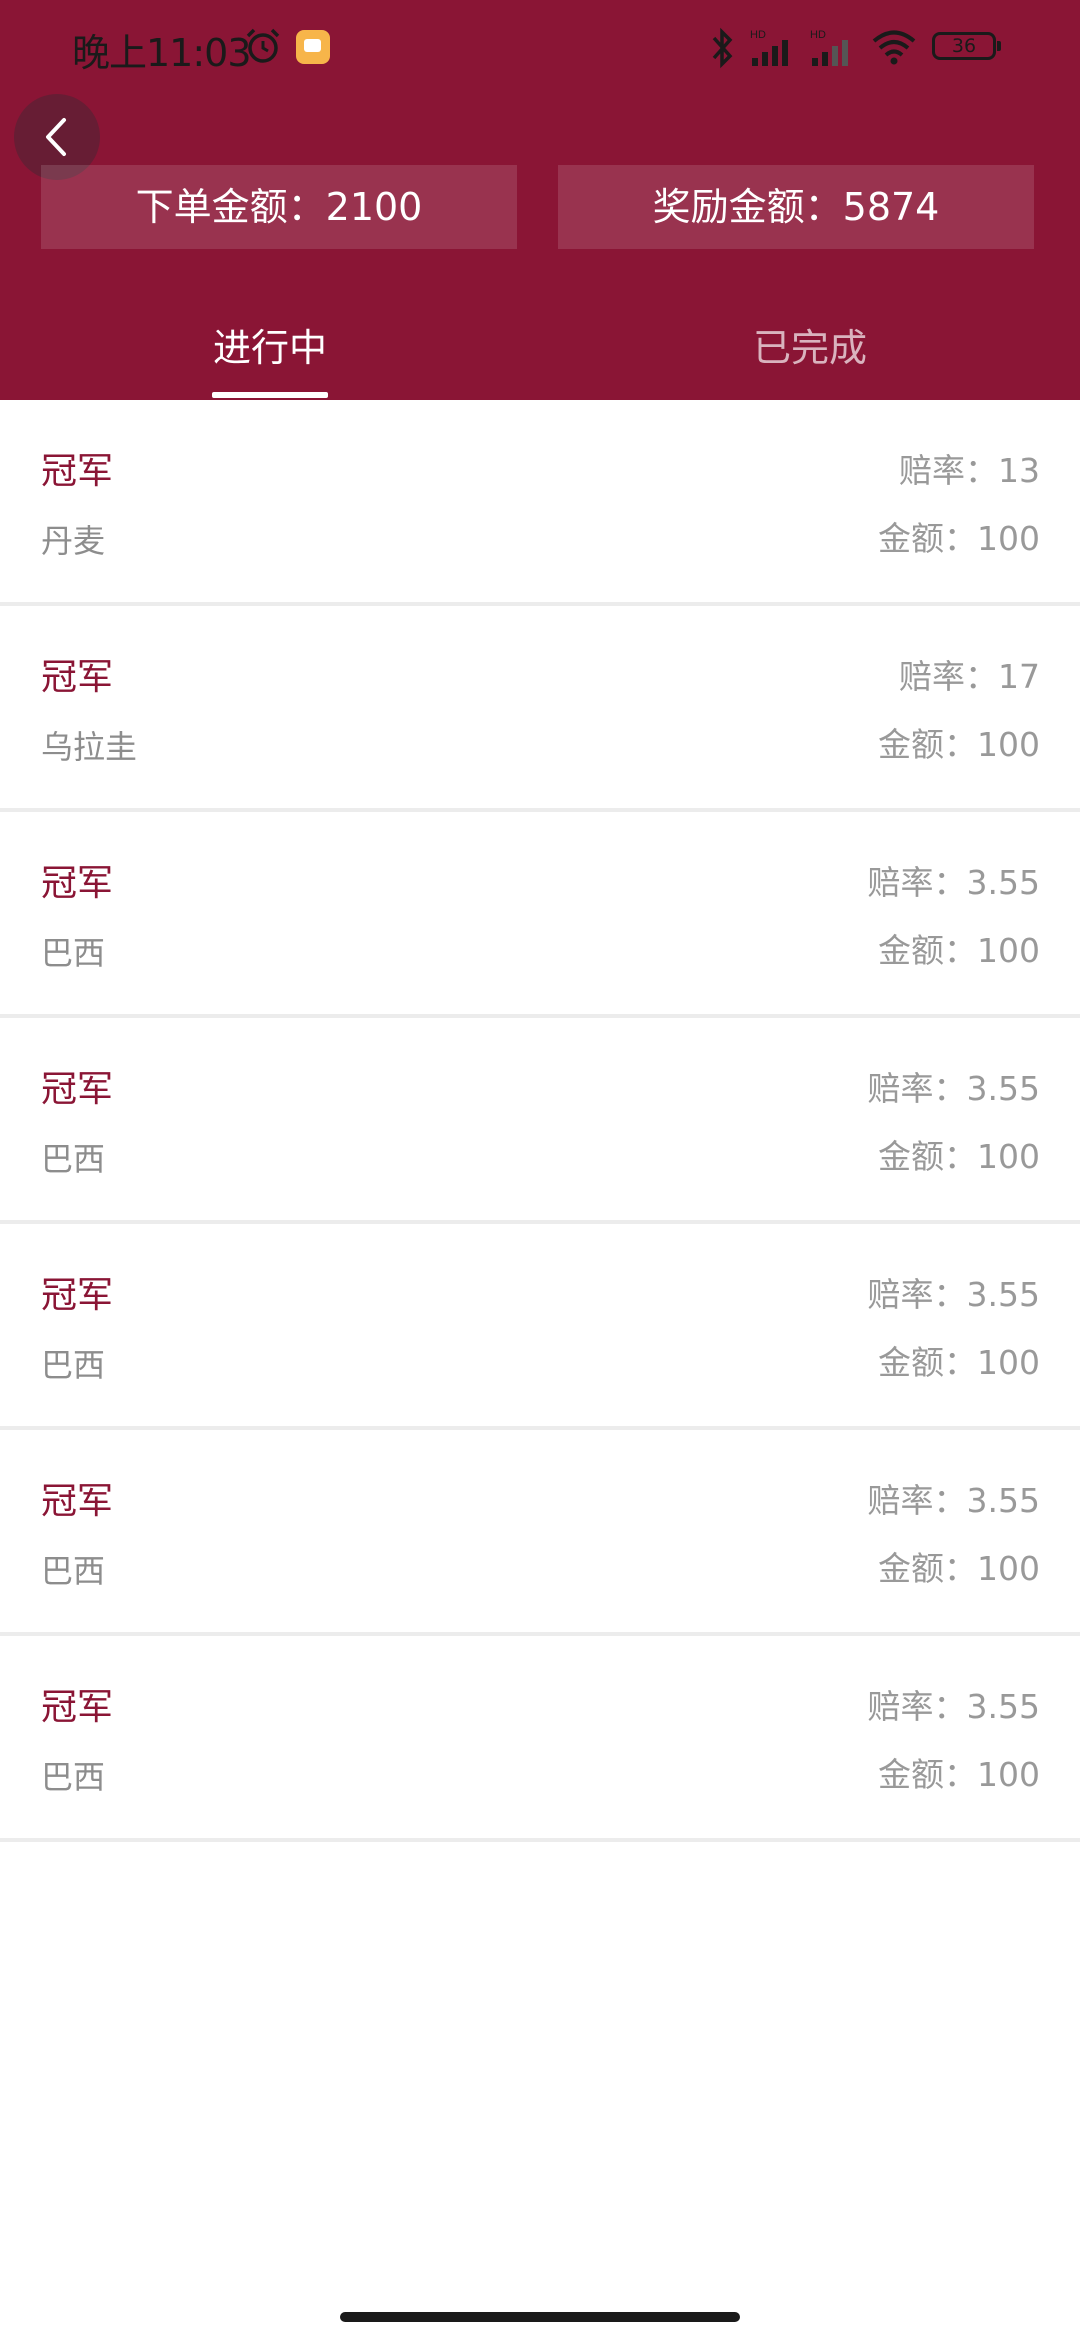 The image size is (1080, 2340). Describe the element at coordinates (894, 47) in the screenshot. I see `wifi-icon` at that location.